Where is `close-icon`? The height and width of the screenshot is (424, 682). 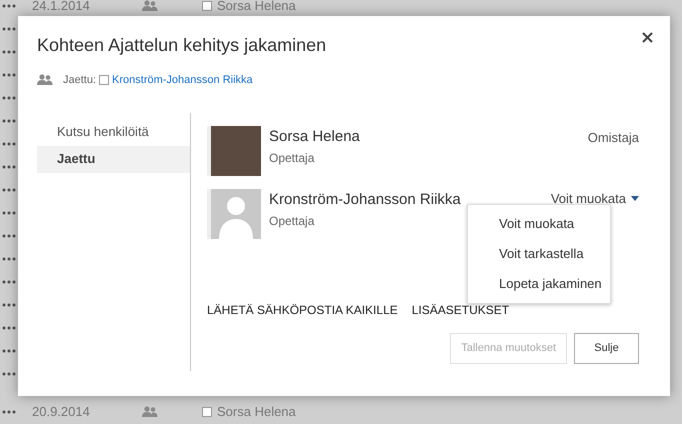 close-icon is located at coordinates (647, 37).